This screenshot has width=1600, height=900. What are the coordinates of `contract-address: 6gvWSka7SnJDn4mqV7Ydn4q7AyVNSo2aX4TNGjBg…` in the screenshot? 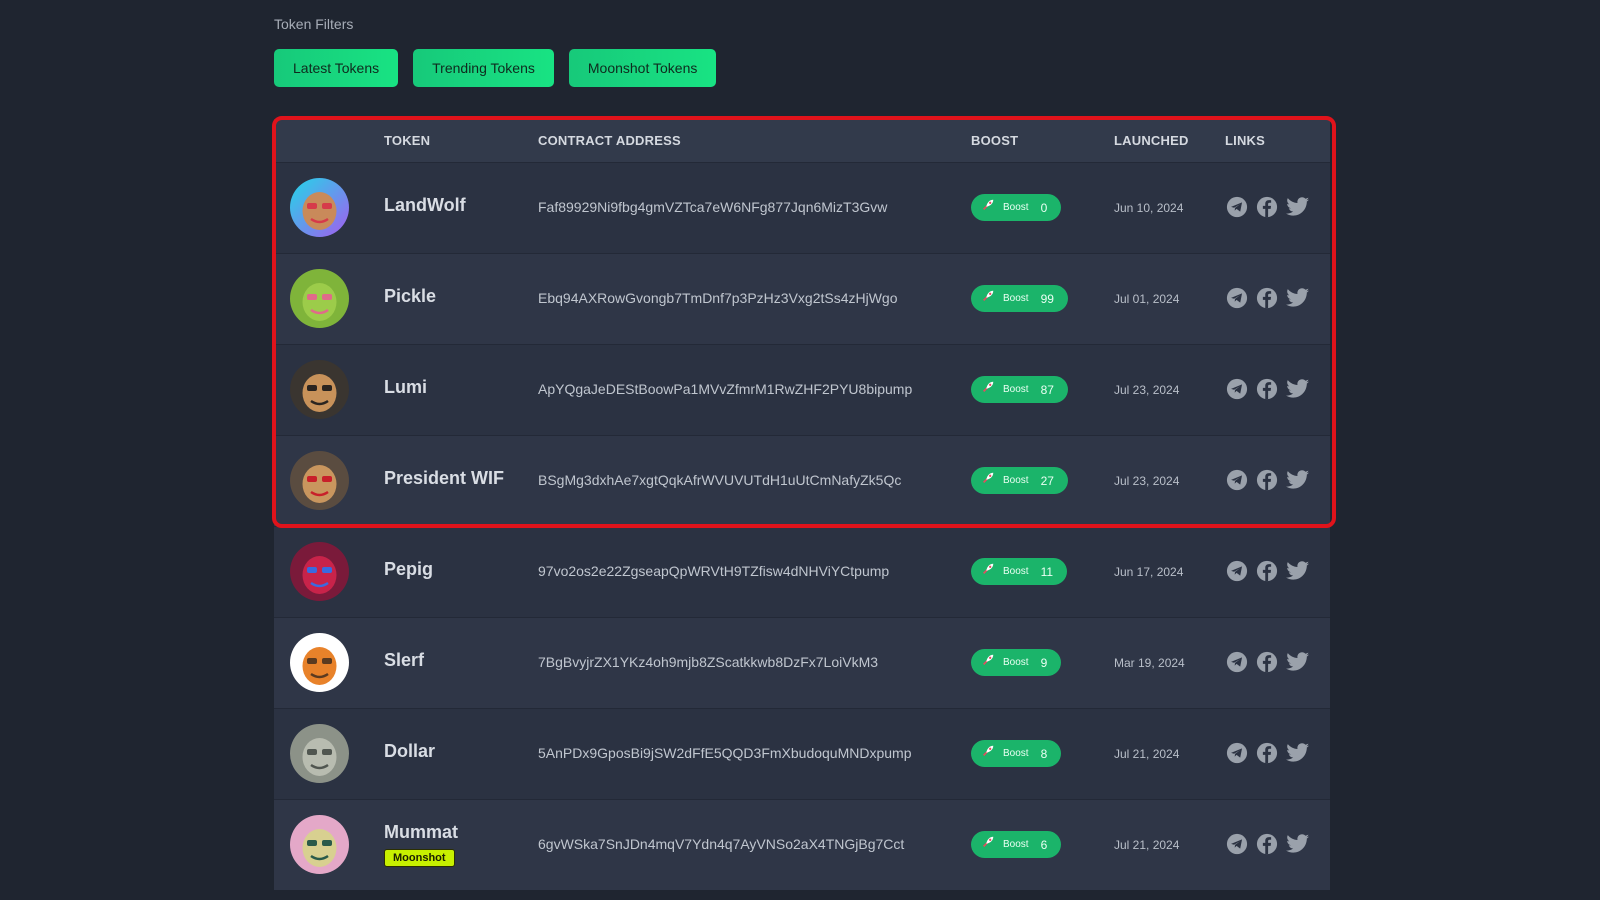 It's located at (721, 844).